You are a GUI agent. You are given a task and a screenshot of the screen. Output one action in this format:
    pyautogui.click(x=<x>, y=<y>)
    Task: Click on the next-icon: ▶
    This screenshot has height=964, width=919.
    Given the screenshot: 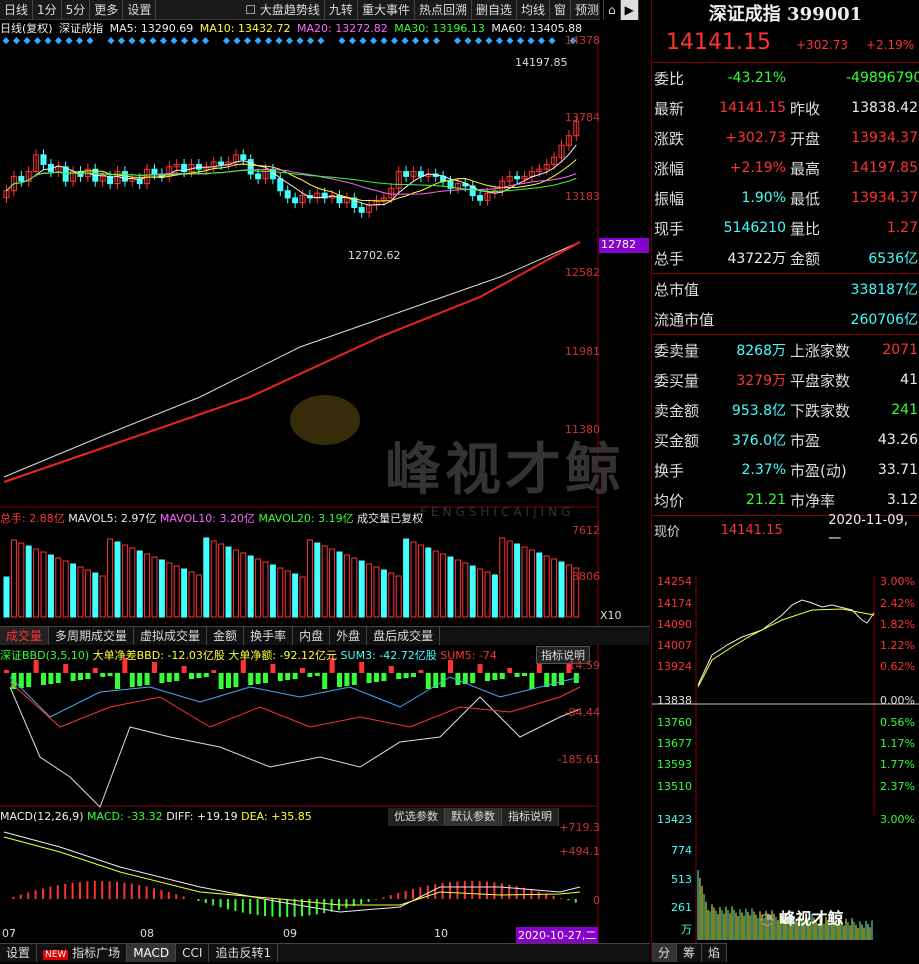 What is the action you would take?
    pyautogui.click(x=629, y=10)
    